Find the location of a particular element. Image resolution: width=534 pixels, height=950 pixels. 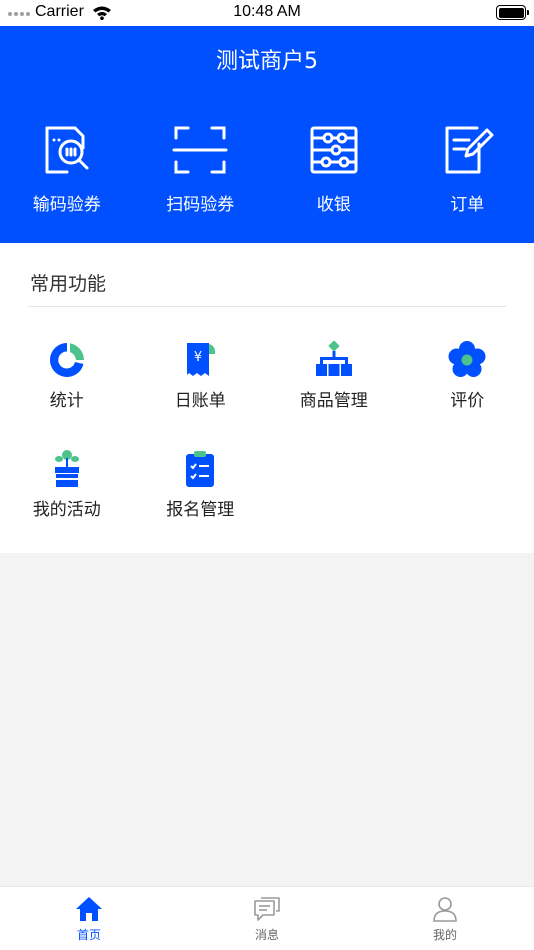

function-statistics: 统计 is located at coordinates (67, 375).